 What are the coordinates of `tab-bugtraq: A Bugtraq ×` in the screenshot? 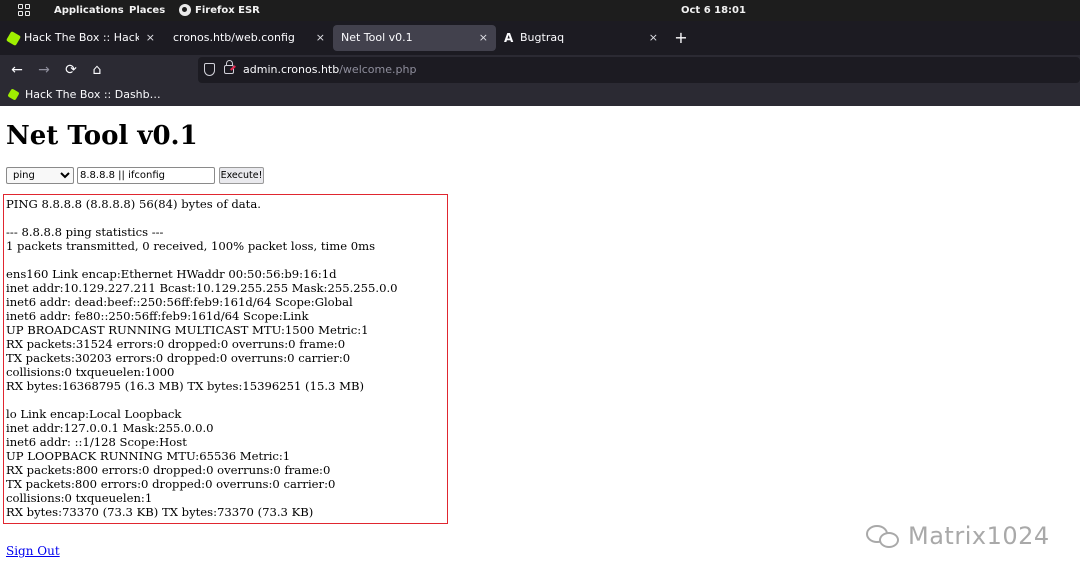 It's located at (581, 38).